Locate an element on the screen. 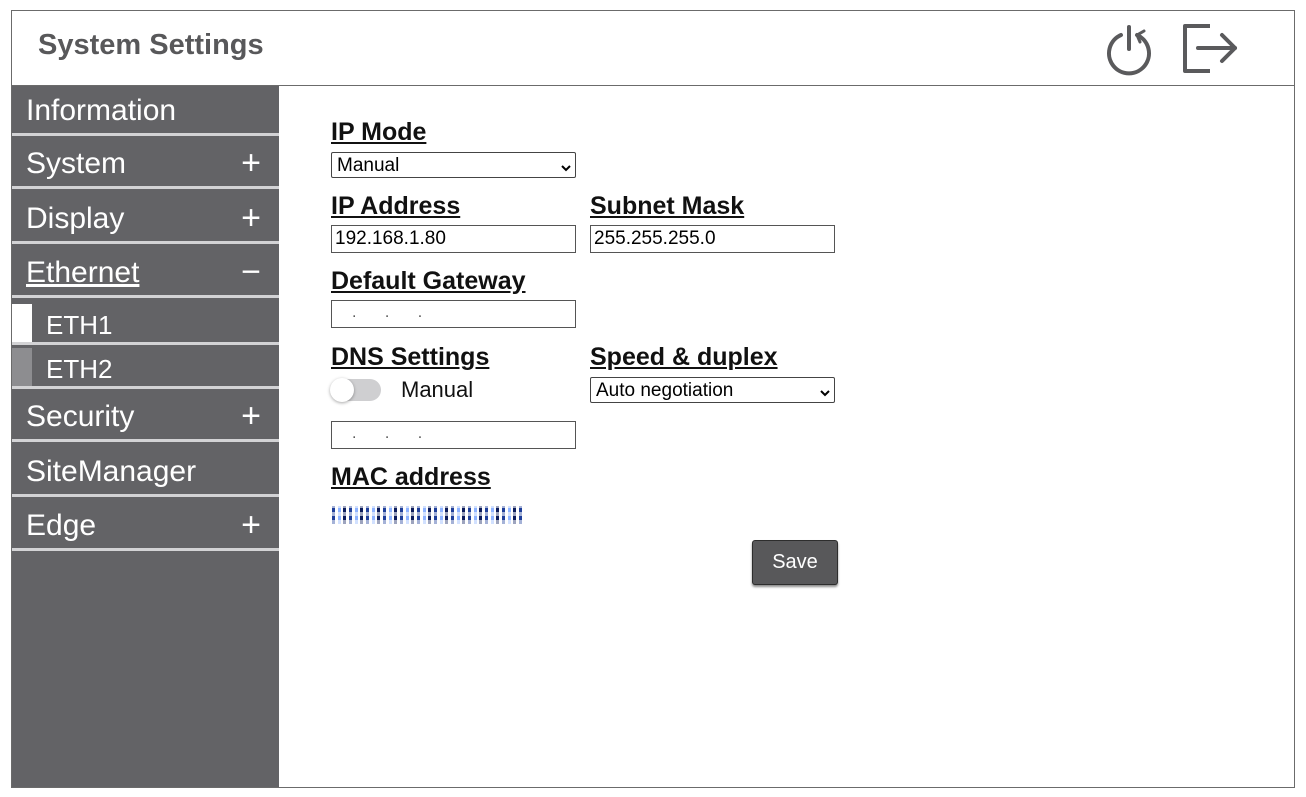 The width and height of the screenshot is (1306, 797). sidebar-item-sitemanager: SiteManager is located at coordinates (145, 472).